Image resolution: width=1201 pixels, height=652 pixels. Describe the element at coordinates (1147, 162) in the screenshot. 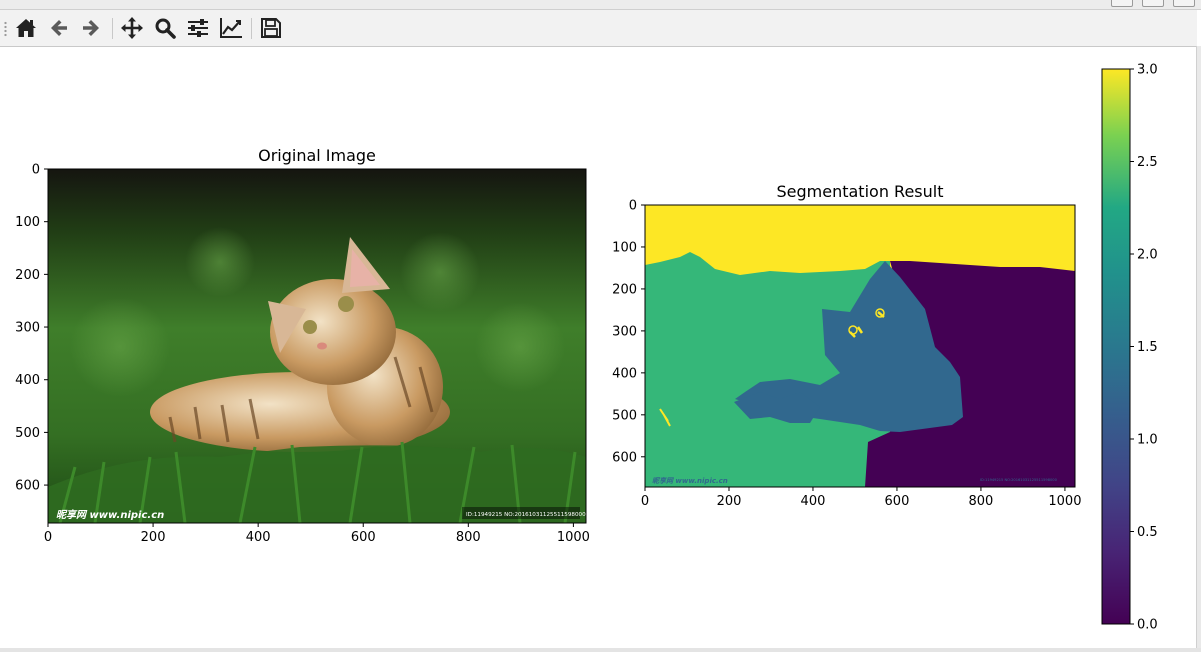

I see `colorbar-tick-label: 2.5` at that location.